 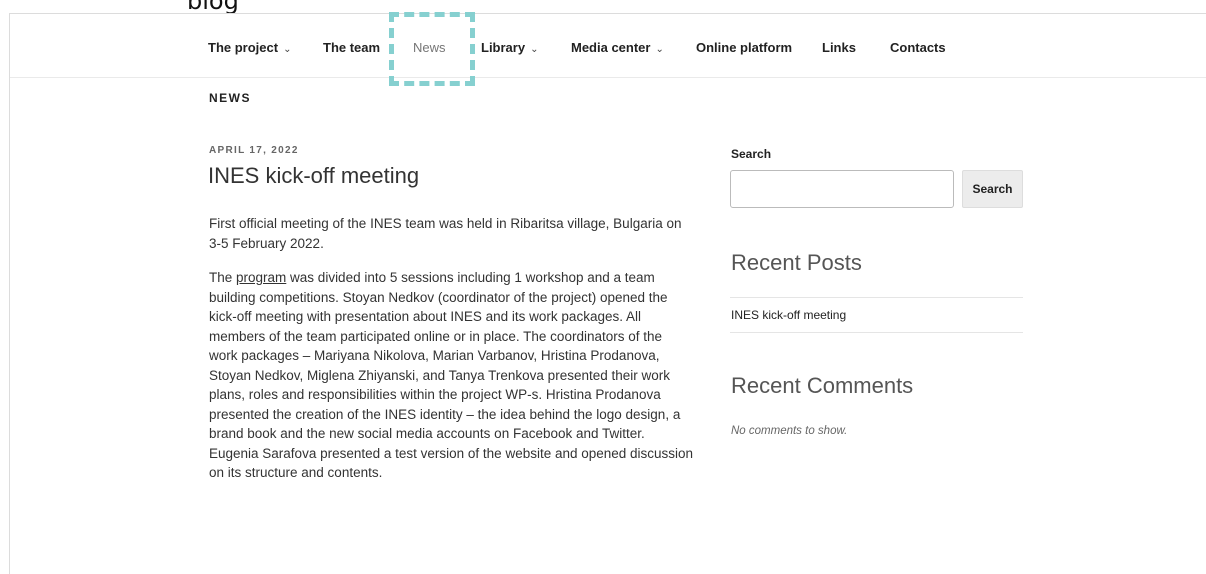 I want to click on blog-caption: blog, so click(x=213, y=7).